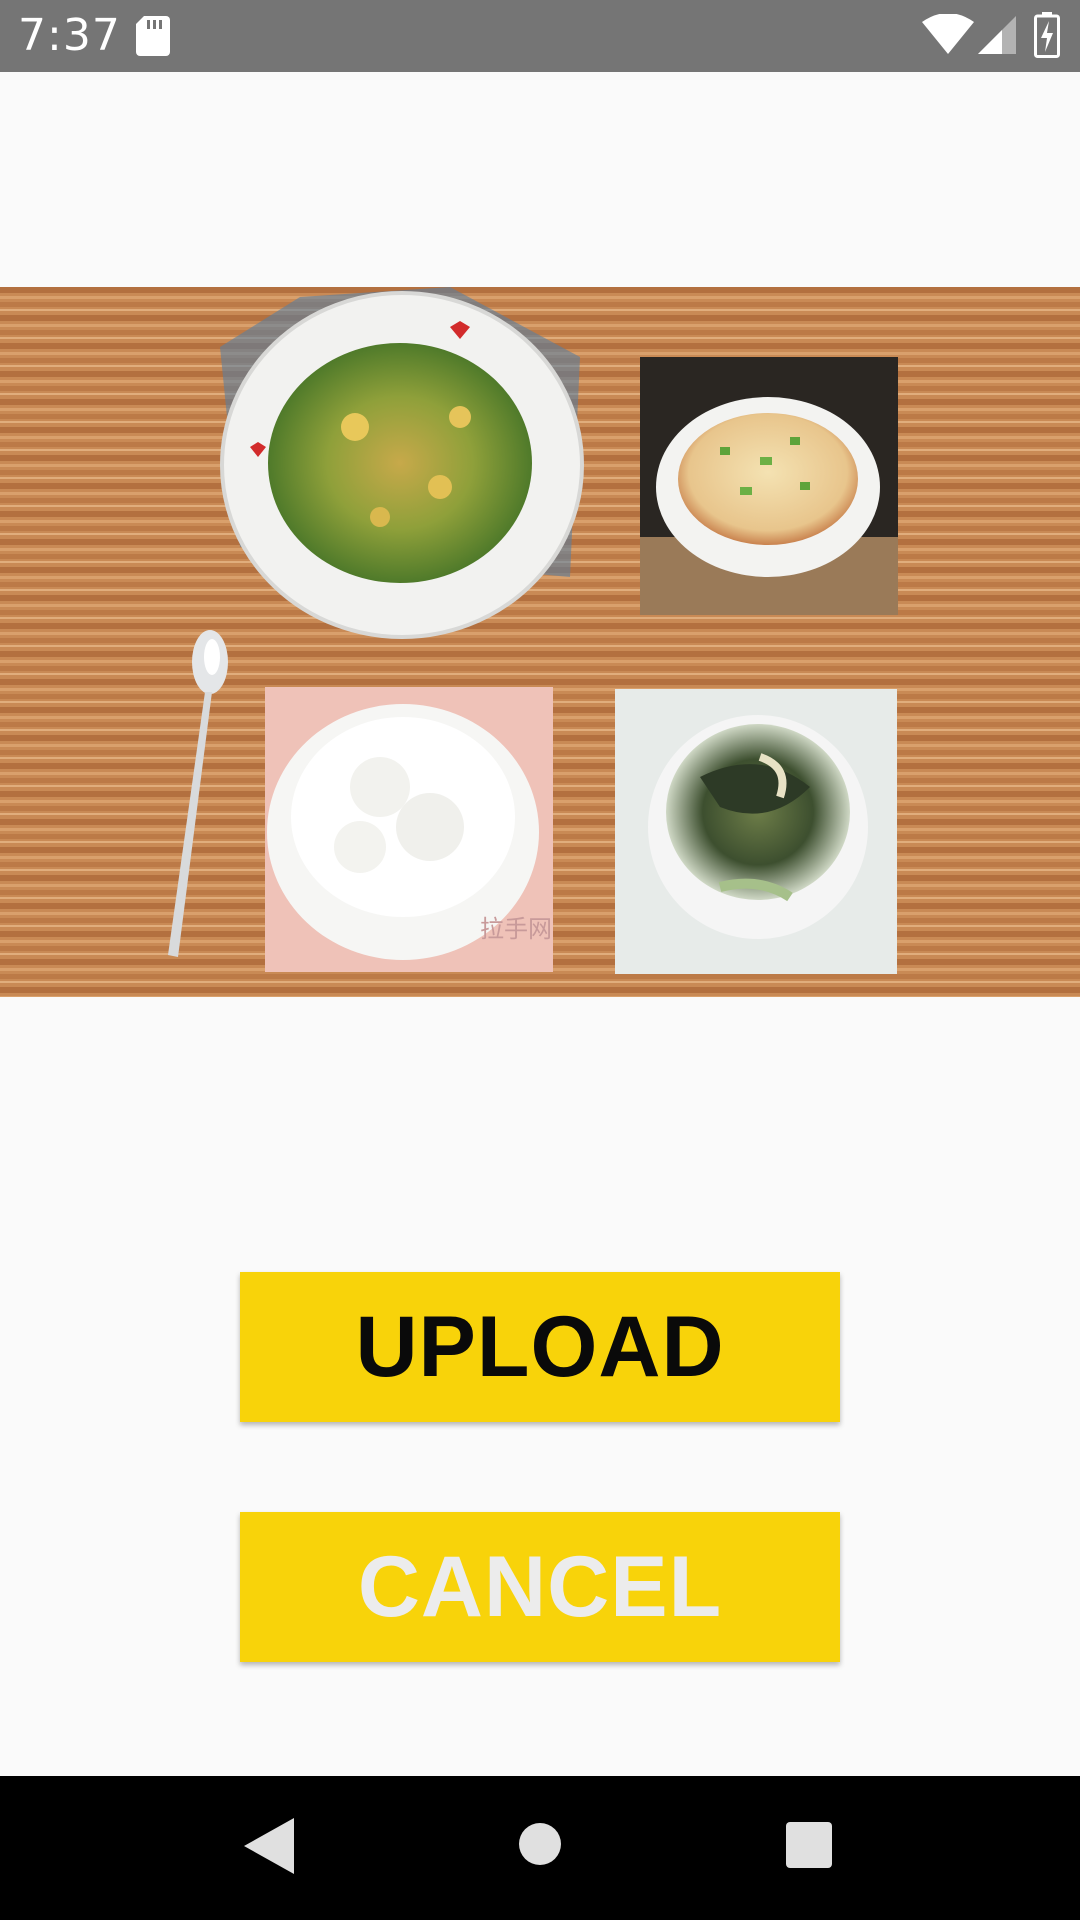 This screenshot has height=1920, width=1080. What do you see at coordinates (540, 1844) in the screenshot?
I see `home-icon` at bounding box center [540, 1844].